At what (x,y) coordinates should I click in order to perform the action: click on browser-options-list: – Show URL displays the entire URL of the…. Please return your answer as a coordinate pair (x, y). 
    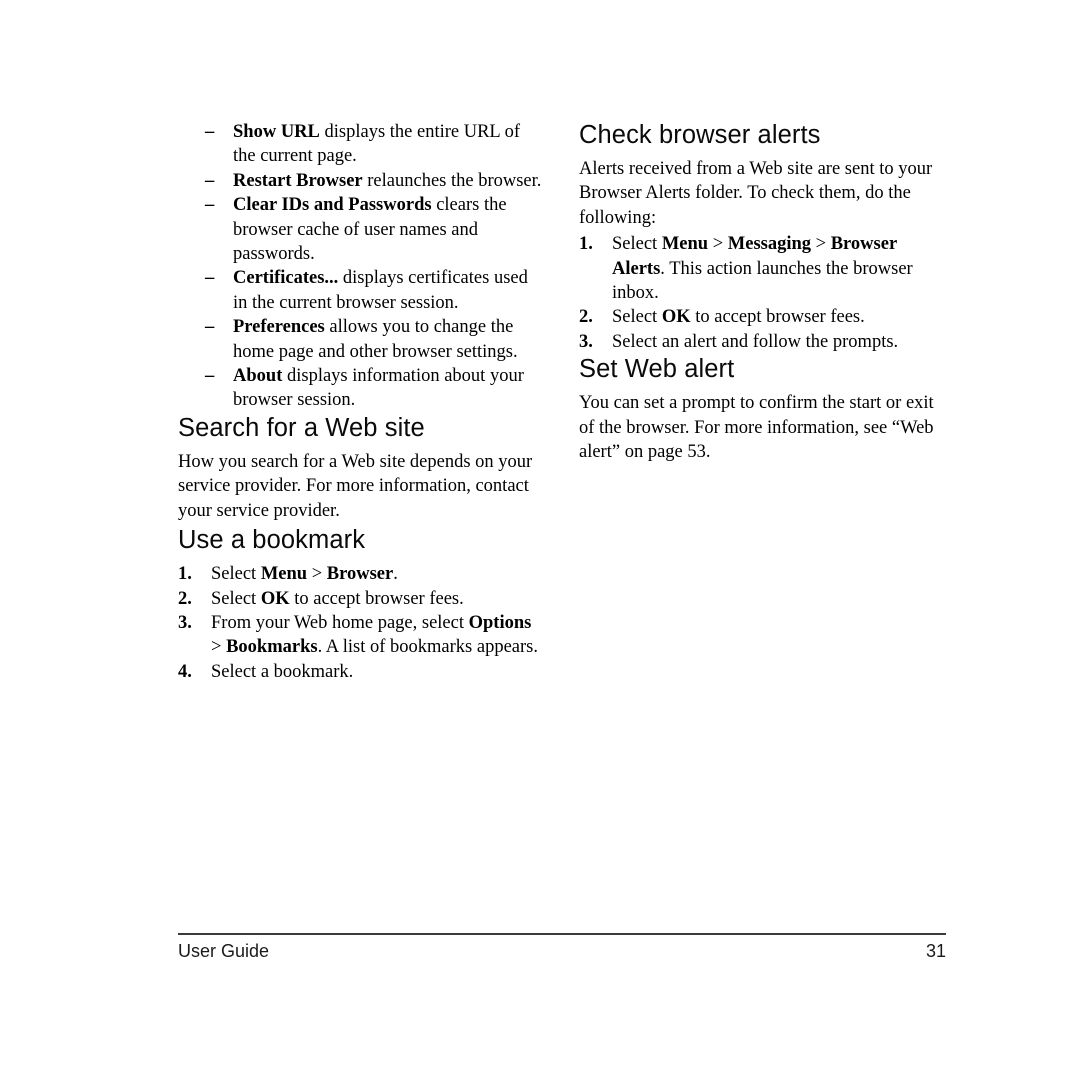
    Looking at the image, I should click on (361, 266).